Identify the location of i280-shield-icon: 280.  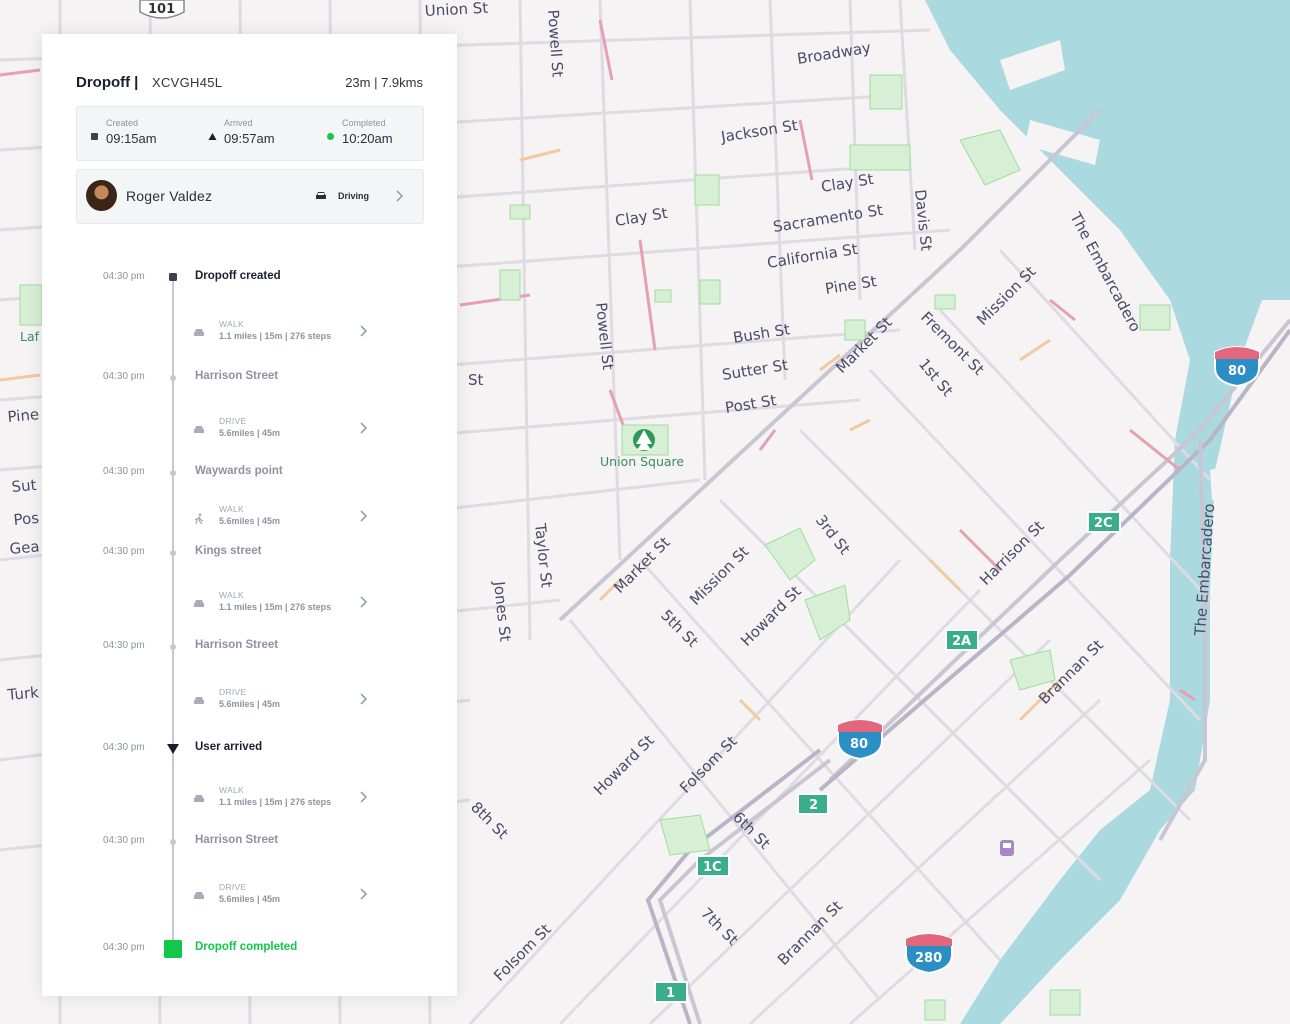
(929, 954).